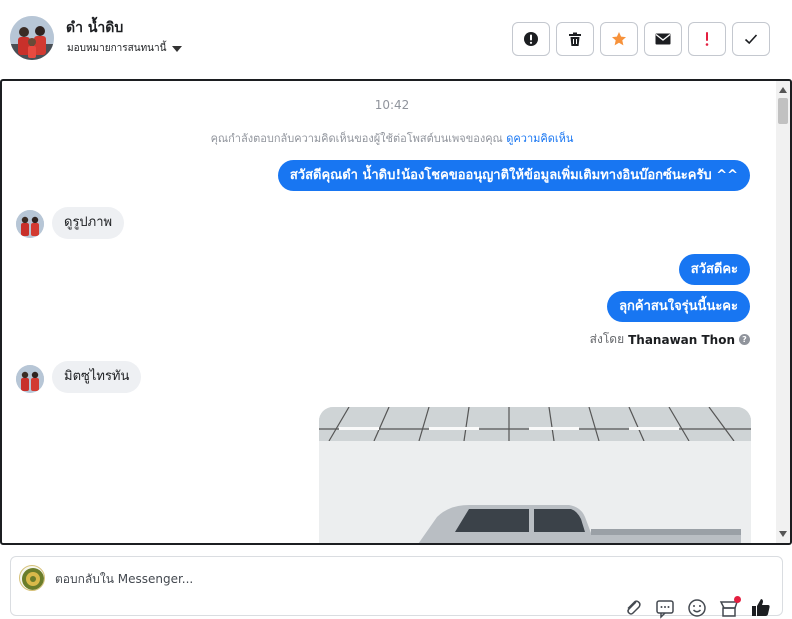 The height and width of the screenshot is (619, 792). What do you see at coordinates (396, 40) in the screenshot?
I see `conversation-header: ดำ น้ำดิบ มอบหมายการสนทนานี้` at bounding box center [396, 40].